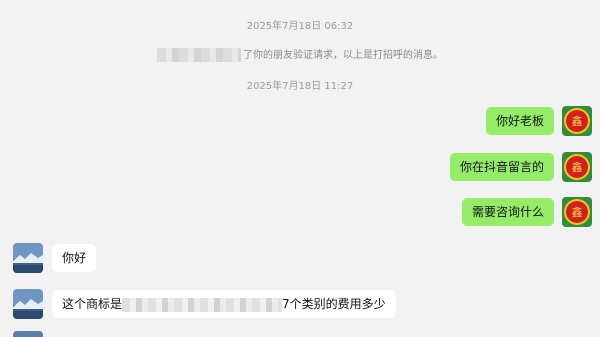 This screenshot has height=337, width=600. What do you see at coordinates (74, 258) in the screenshot?
I see `message-bubble-incoming: 你好` at bounding box center [74, 258].